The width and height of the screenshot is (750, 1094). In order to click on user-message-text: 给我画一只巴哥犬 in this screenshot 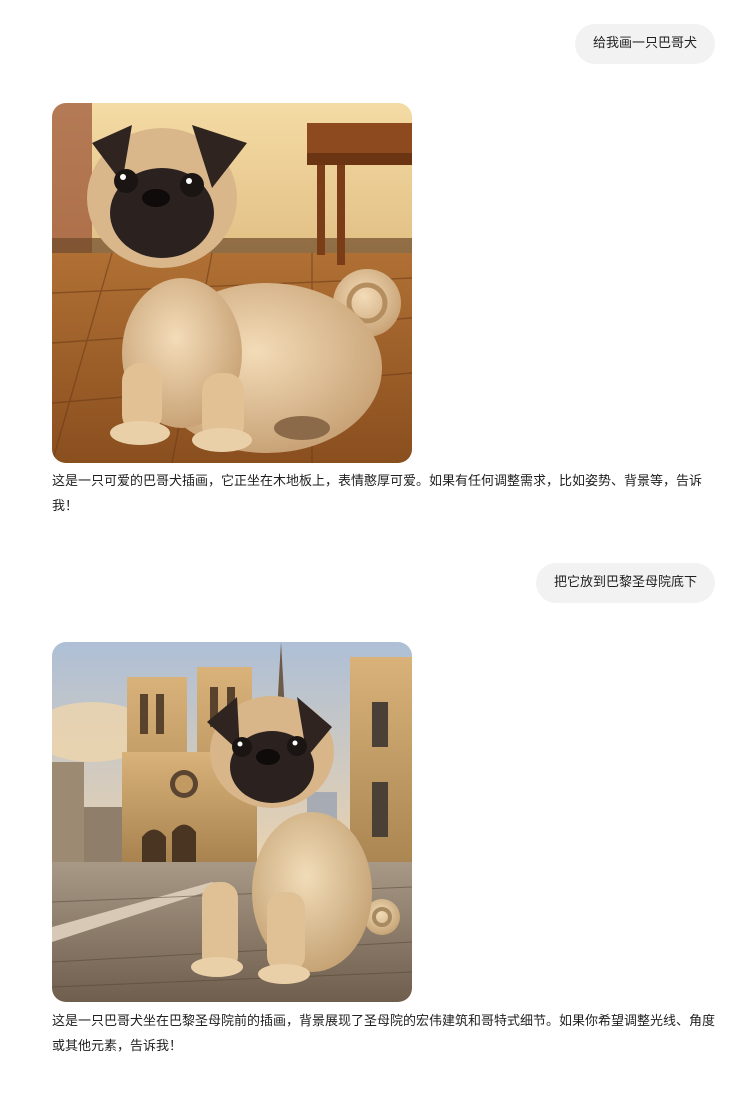, I will do `click(644, 43)`.